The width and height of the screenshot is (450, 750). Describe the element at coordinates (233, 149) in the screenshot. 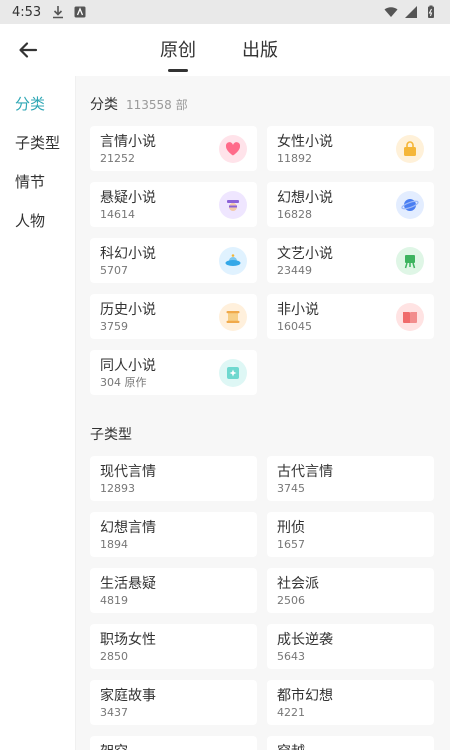

I see `heart-icon` at that location.